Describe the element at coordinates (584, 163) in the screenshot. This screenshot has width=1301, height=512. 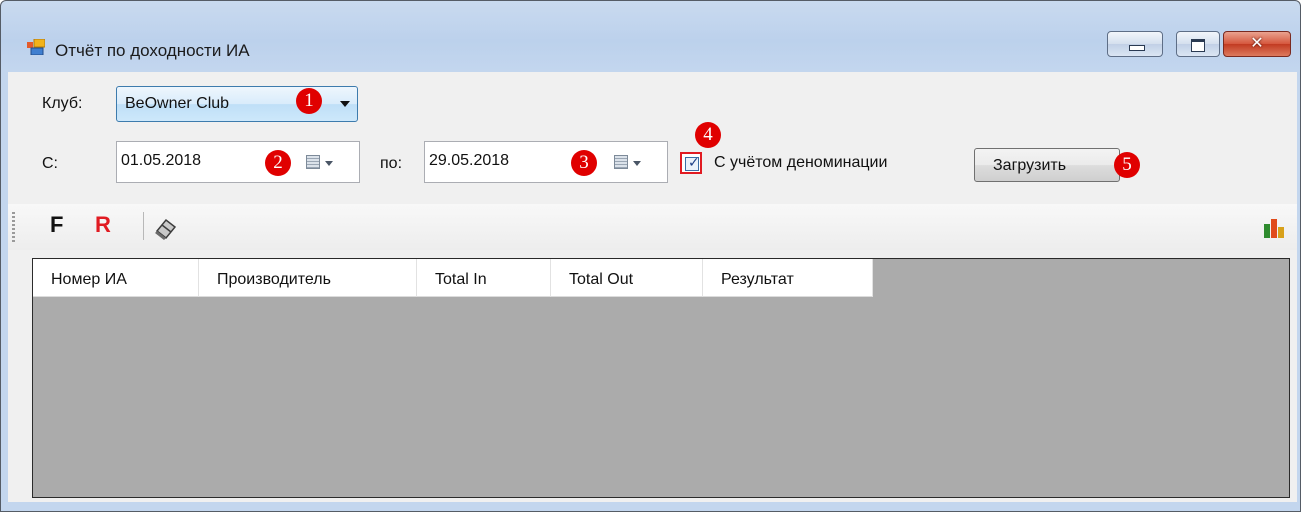
I see `annotation-badge-3: 3` at that location.